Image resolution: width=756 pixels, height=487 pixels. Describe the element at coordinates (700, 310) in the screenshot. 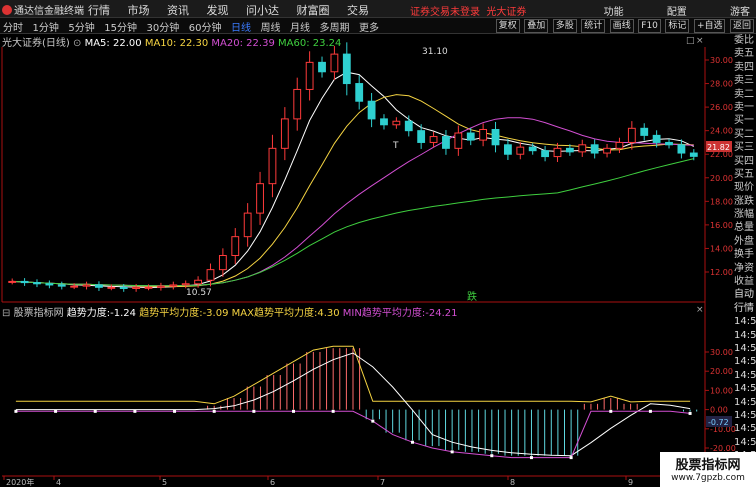

I see `indicator-close-icon: ×` at that location.